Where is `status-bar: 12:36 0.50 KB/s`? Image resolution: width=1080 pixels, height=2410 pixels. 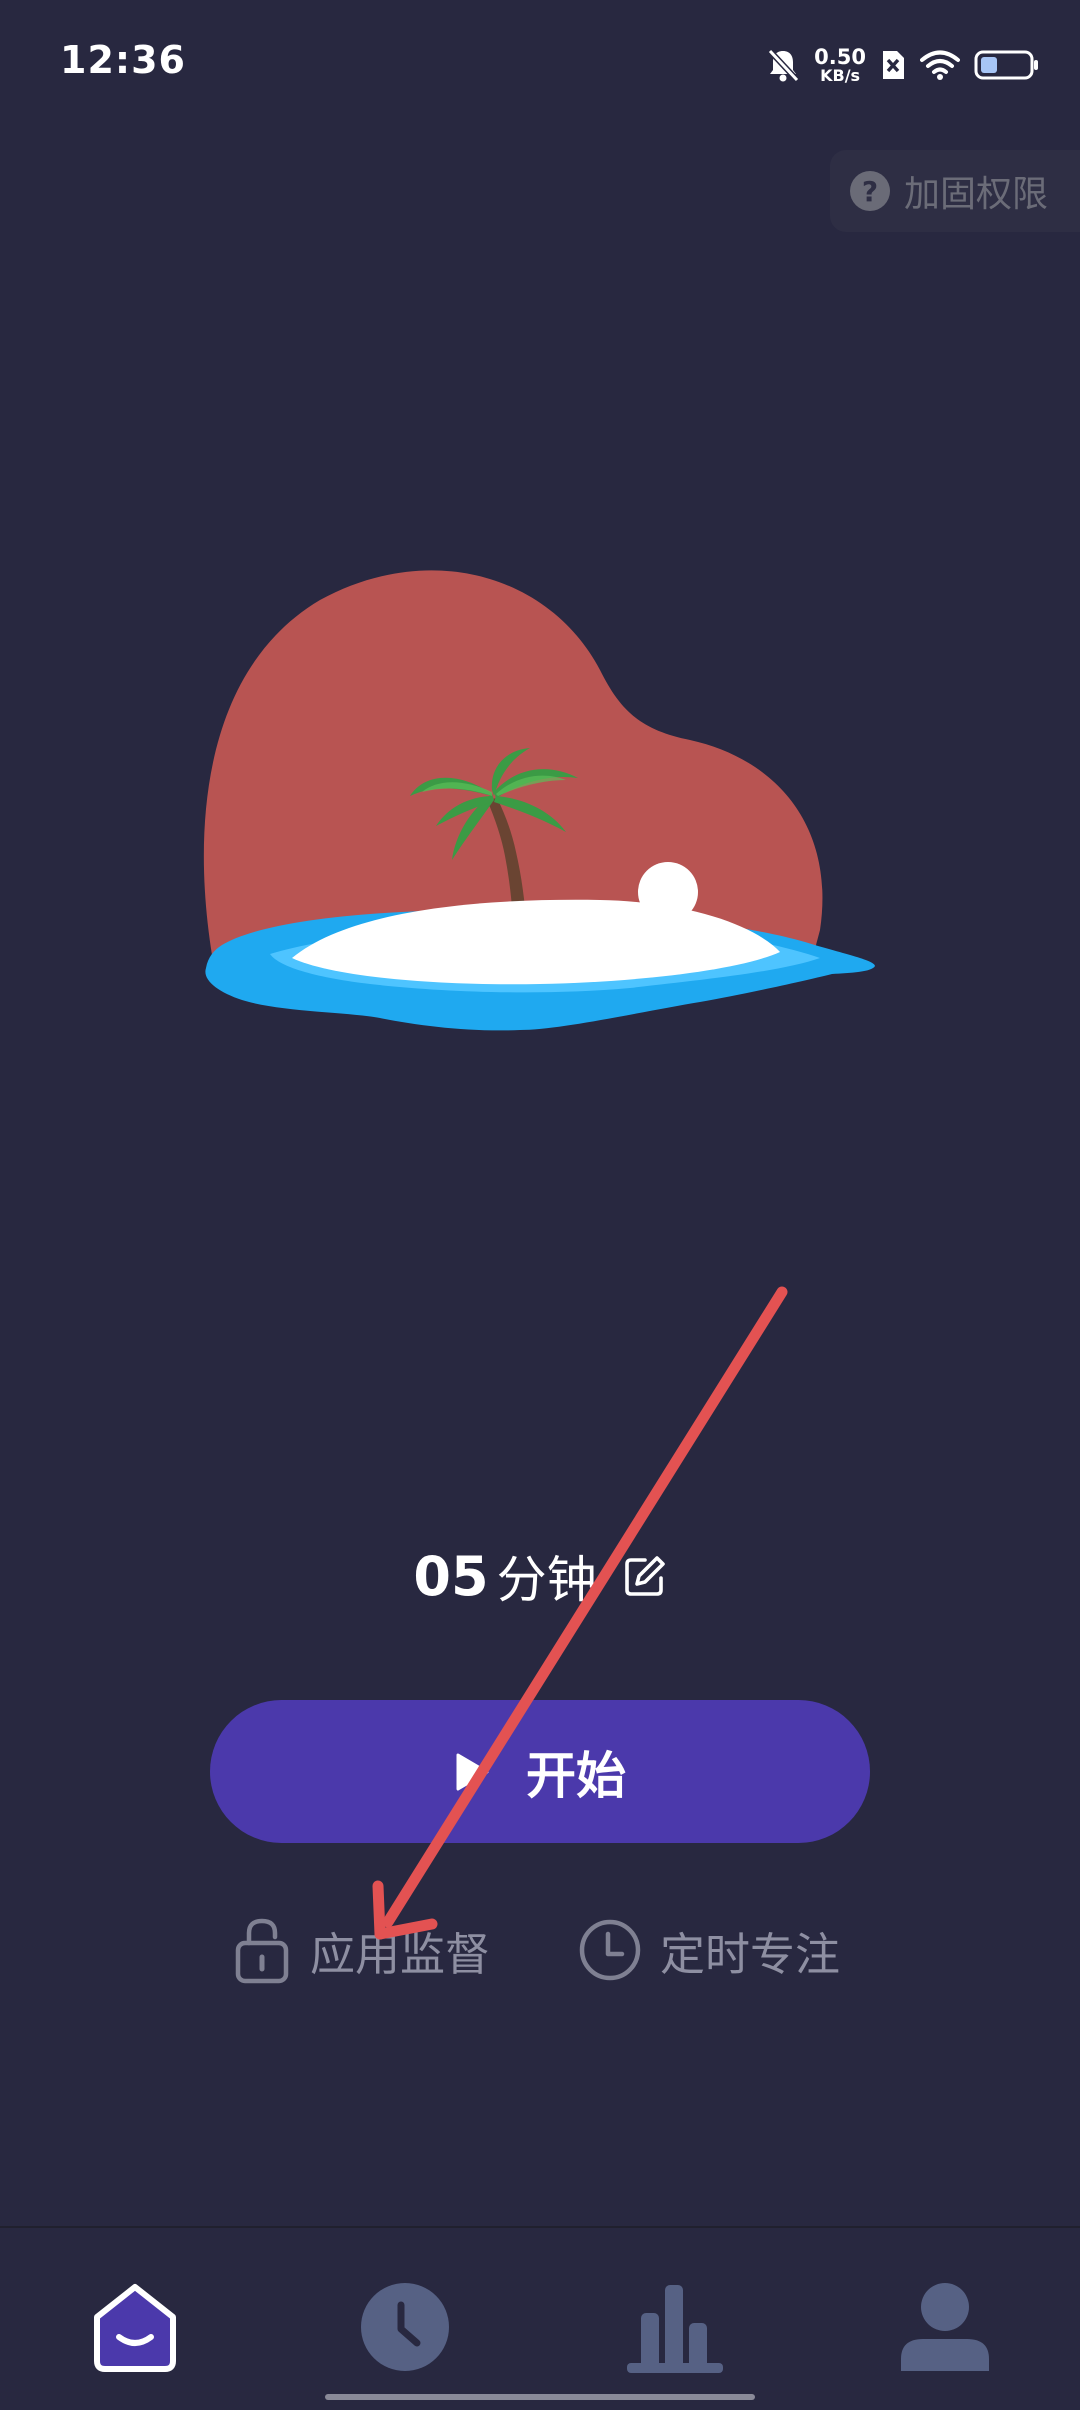 status-bar: 12:36 0.50 KB/s is located at coordinates (540, 65).